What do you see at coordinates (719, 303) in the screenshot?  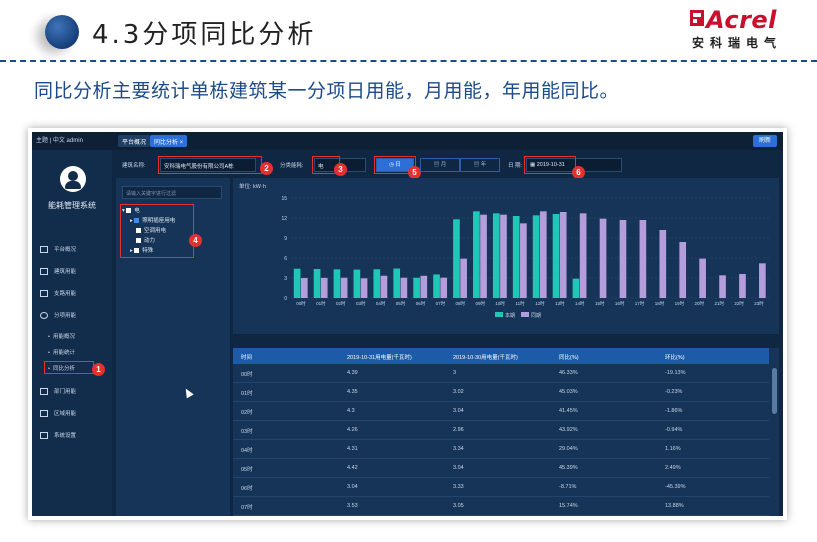 I see `x-tick-label: 21时` at bounding box center [719, 303].